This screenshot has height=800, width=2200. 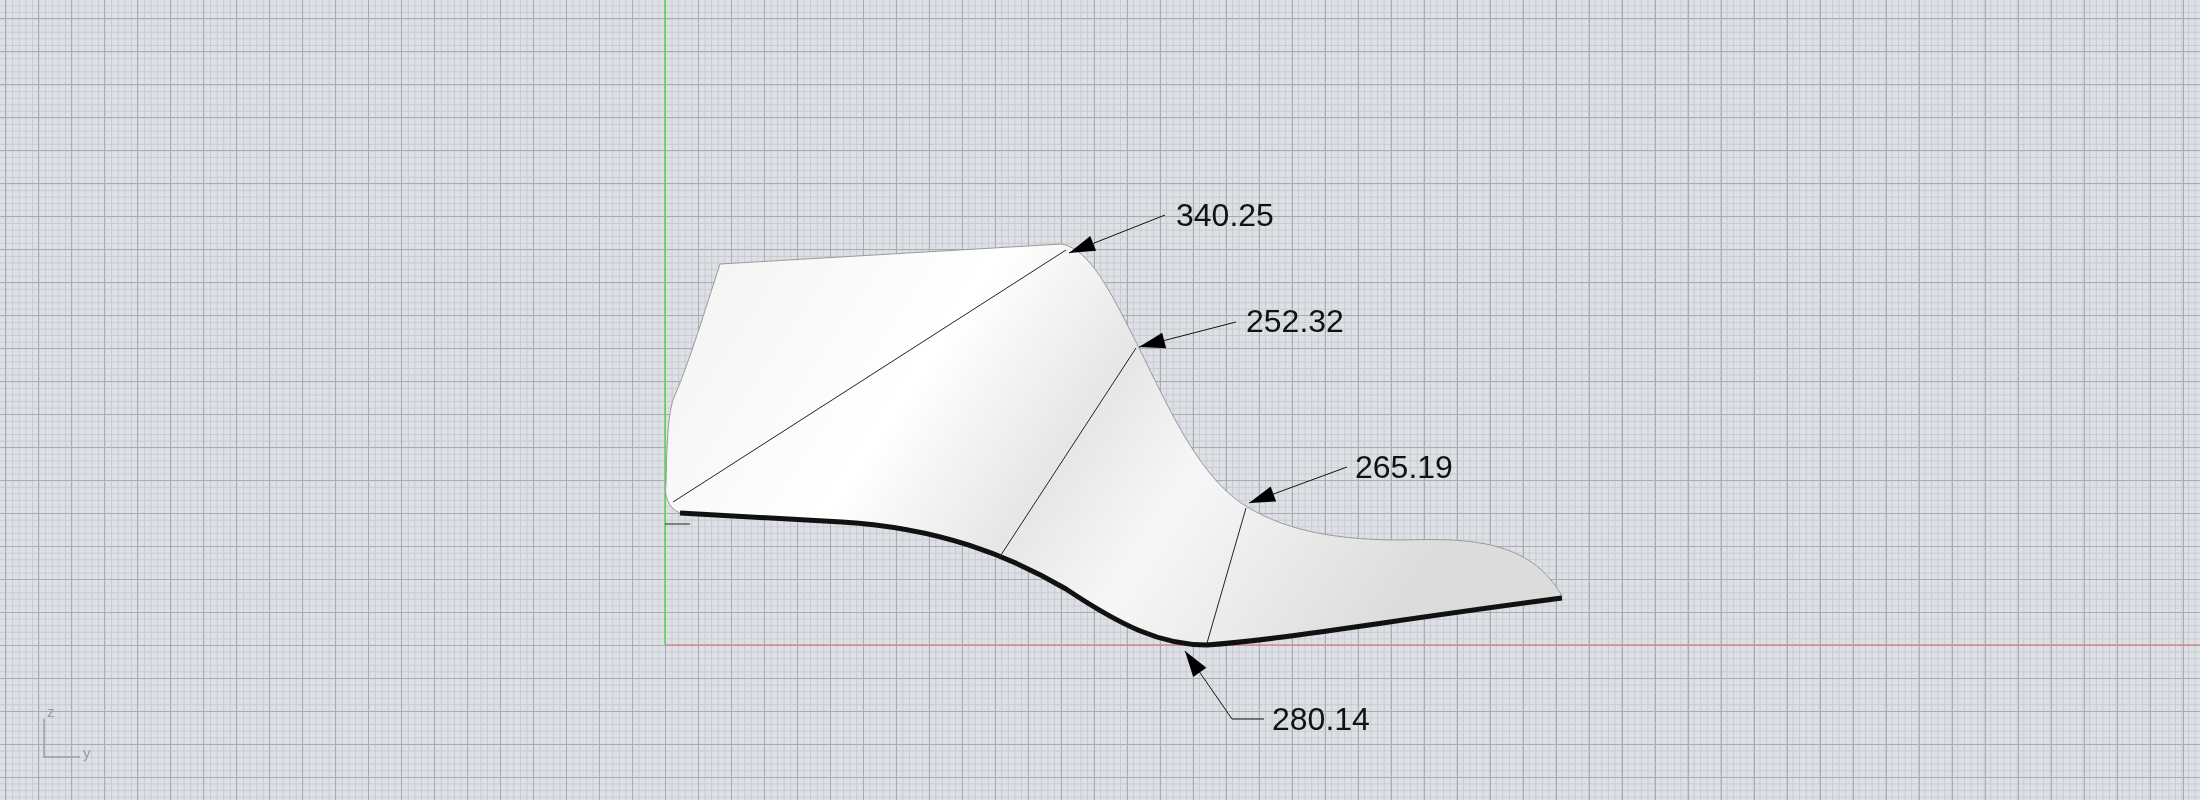 What do you see at coordinates (1404, 467) in the screenshot?
I see `dimension-label: 265.19` at bounding box center [1404, 467].